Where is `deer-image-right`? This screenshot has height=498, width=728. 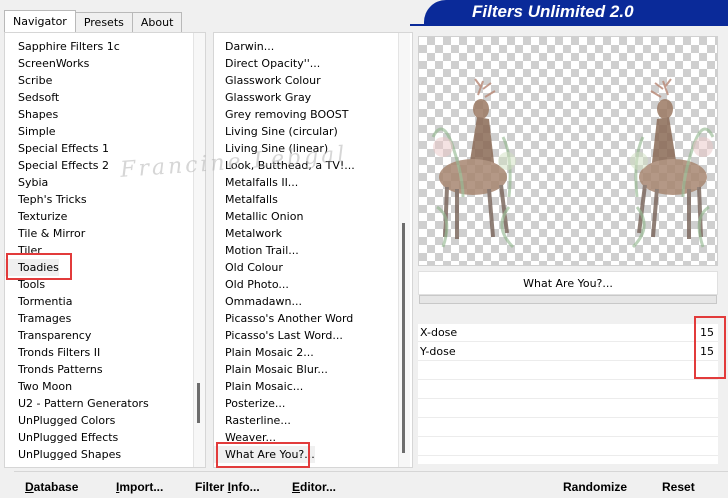
deer-image-right is located at coordinates (672, 163).